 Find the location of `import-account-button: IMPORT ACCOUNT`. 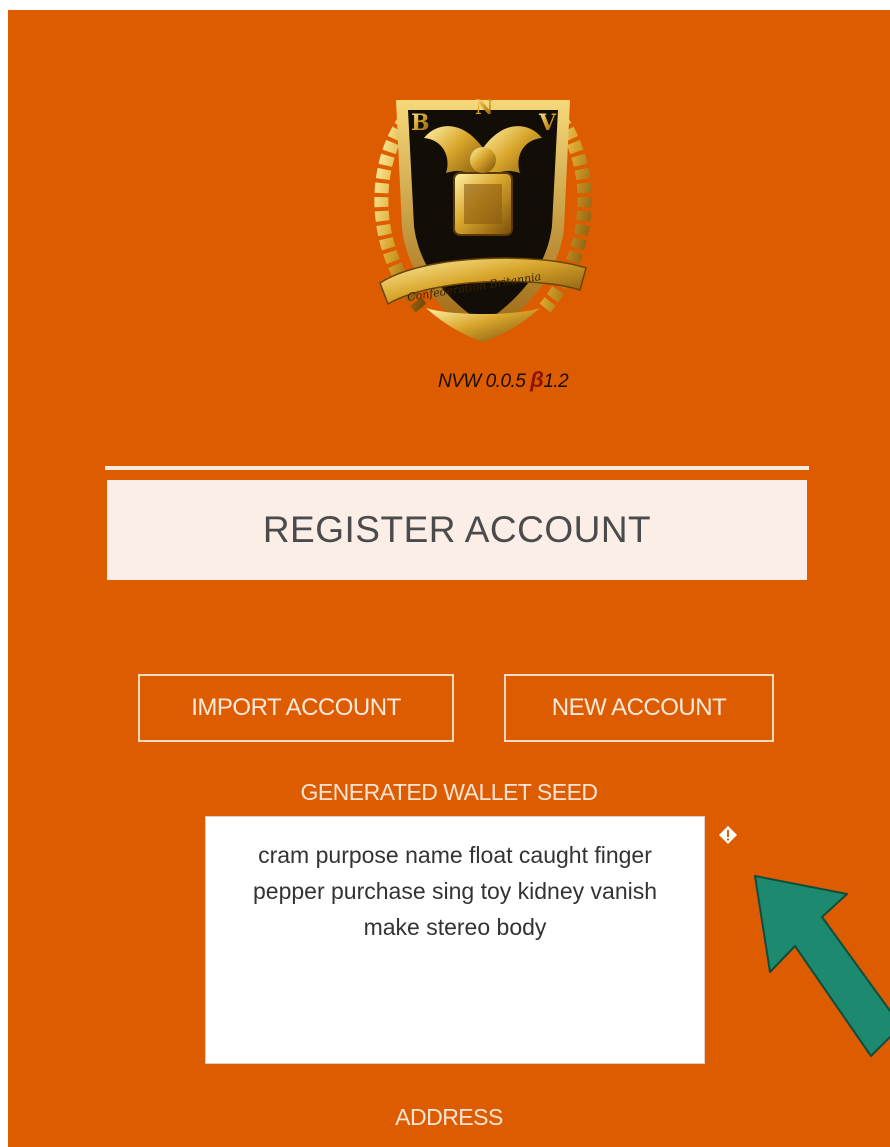

import-account-button: IMPORT ACCOUNT is located at coordinates (296, 708).